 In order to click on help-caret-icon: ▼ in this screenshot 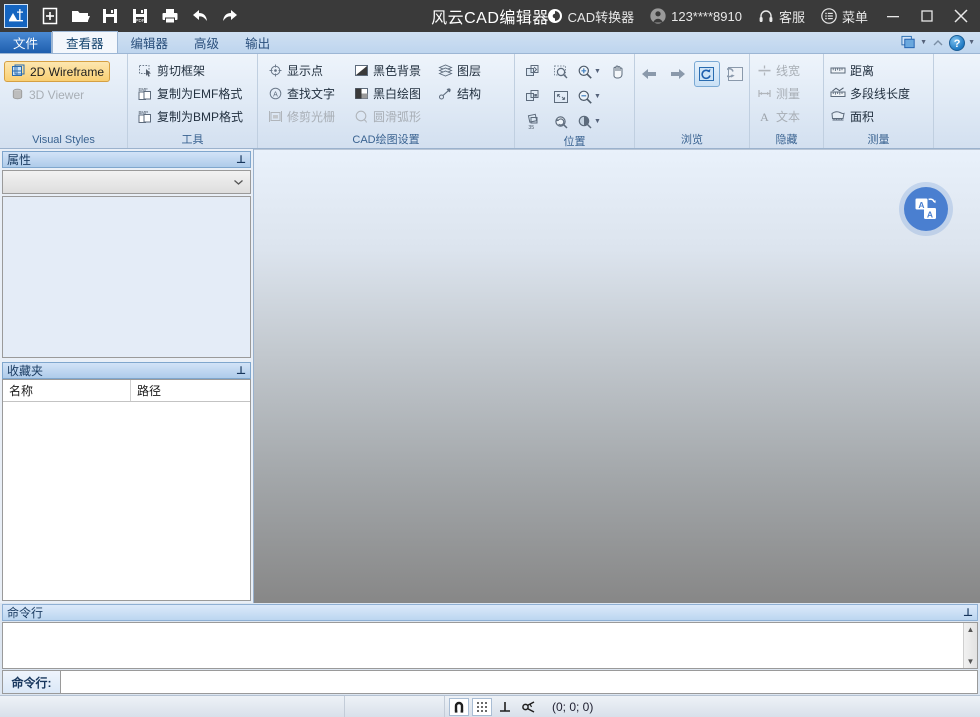, I will do `click(971, 42)`.